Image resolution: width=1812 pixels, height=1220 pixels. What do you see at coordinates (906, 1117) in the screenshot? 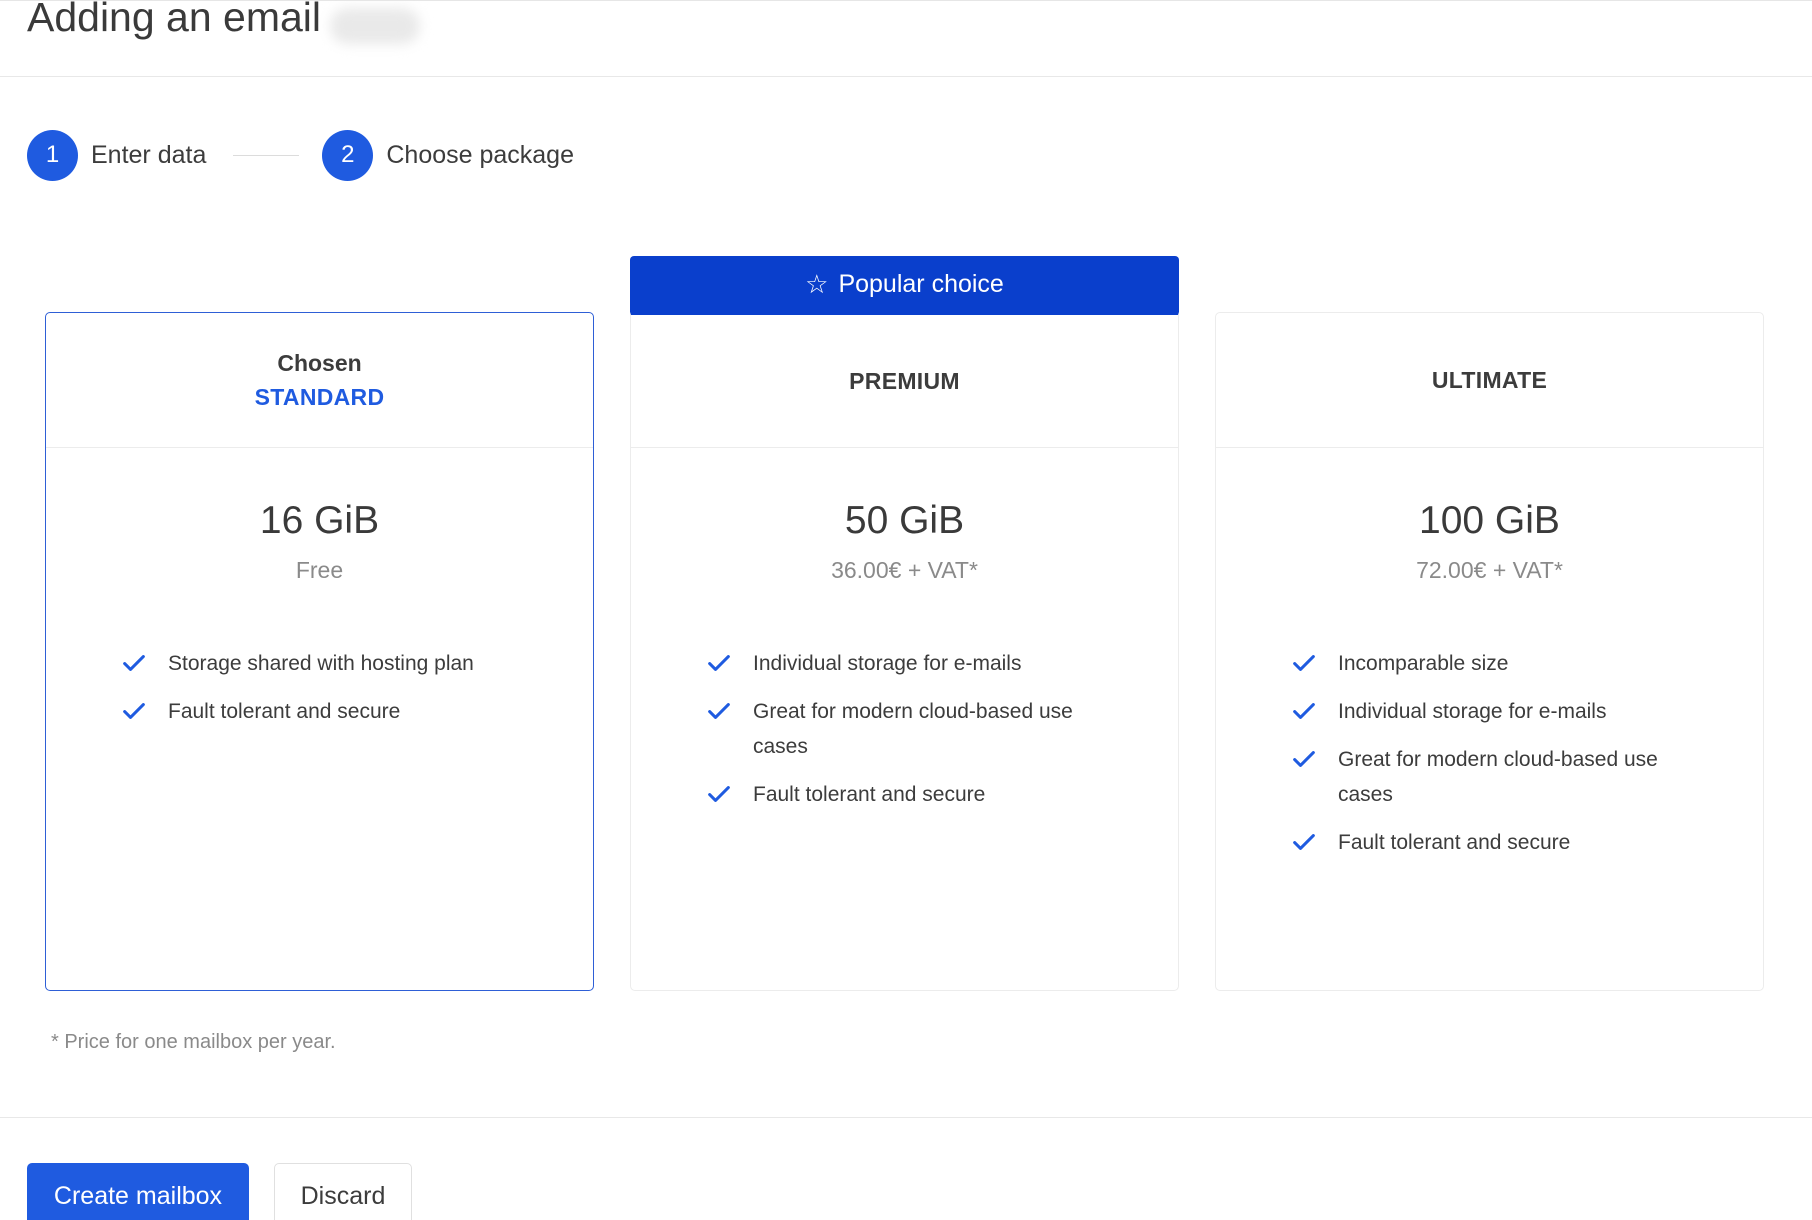
I see `footer-divider` at bounding box center [906, 1117].